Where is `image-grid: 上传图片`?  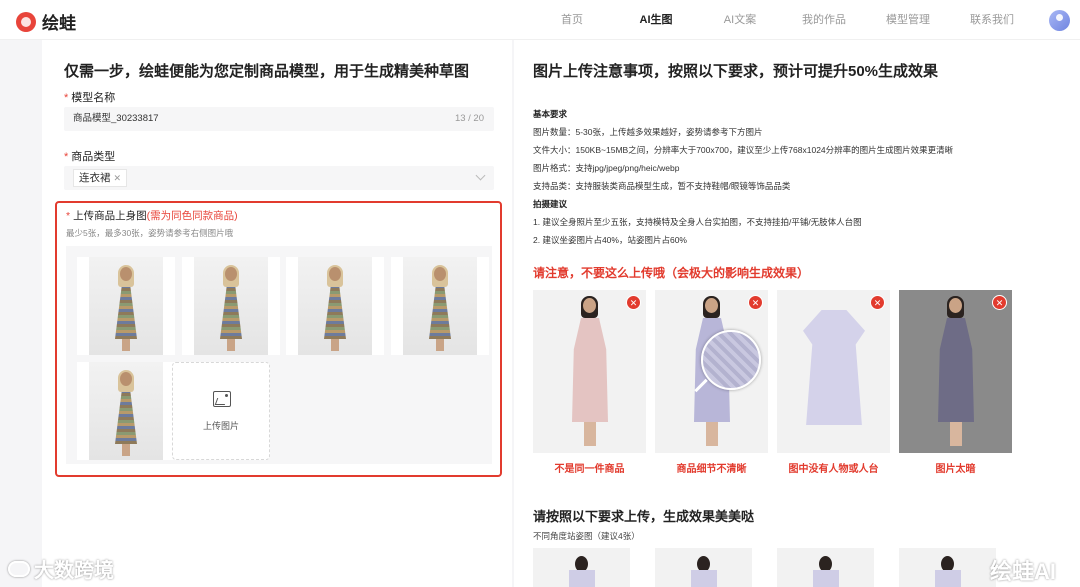
image-grid: 上传图片 is located at coordinates (279, 355).